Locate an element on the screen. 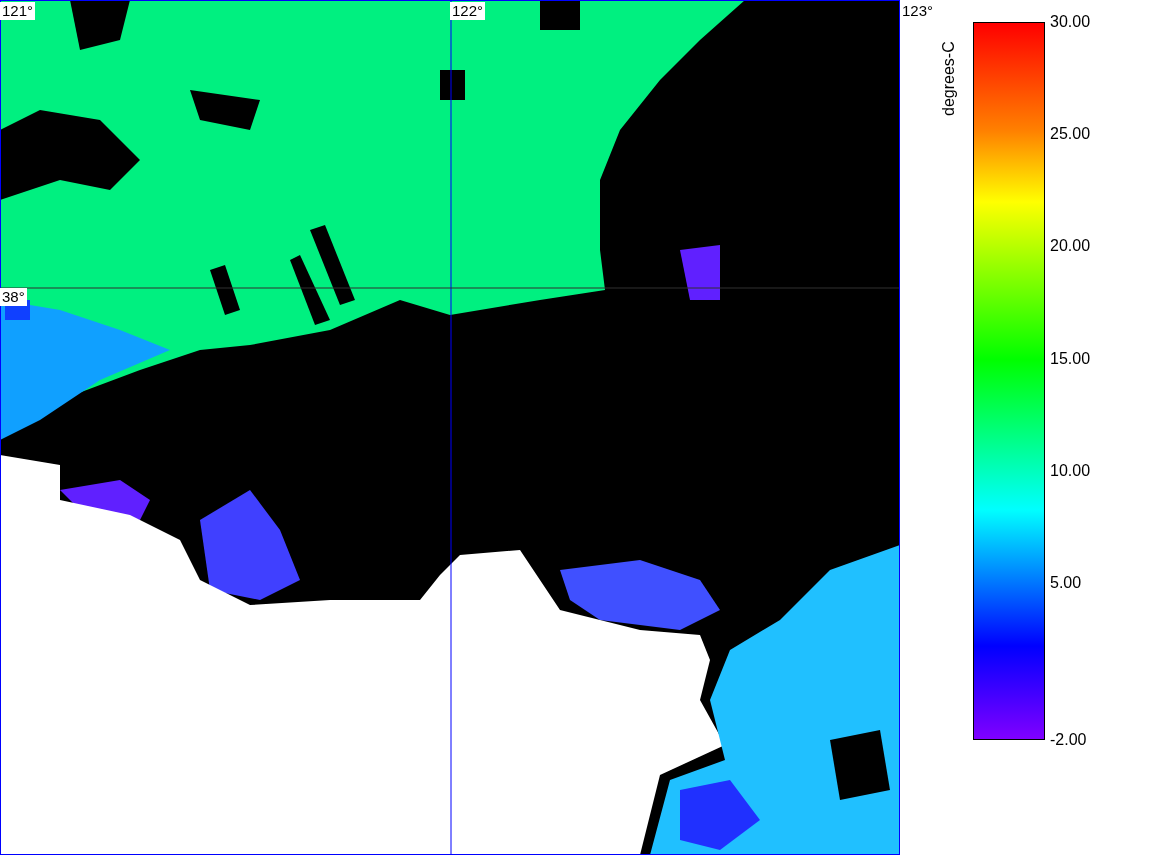 This screenshot has width=1166, height=855. colorbar-title: degrees-C is located at coordinates (949, 78).